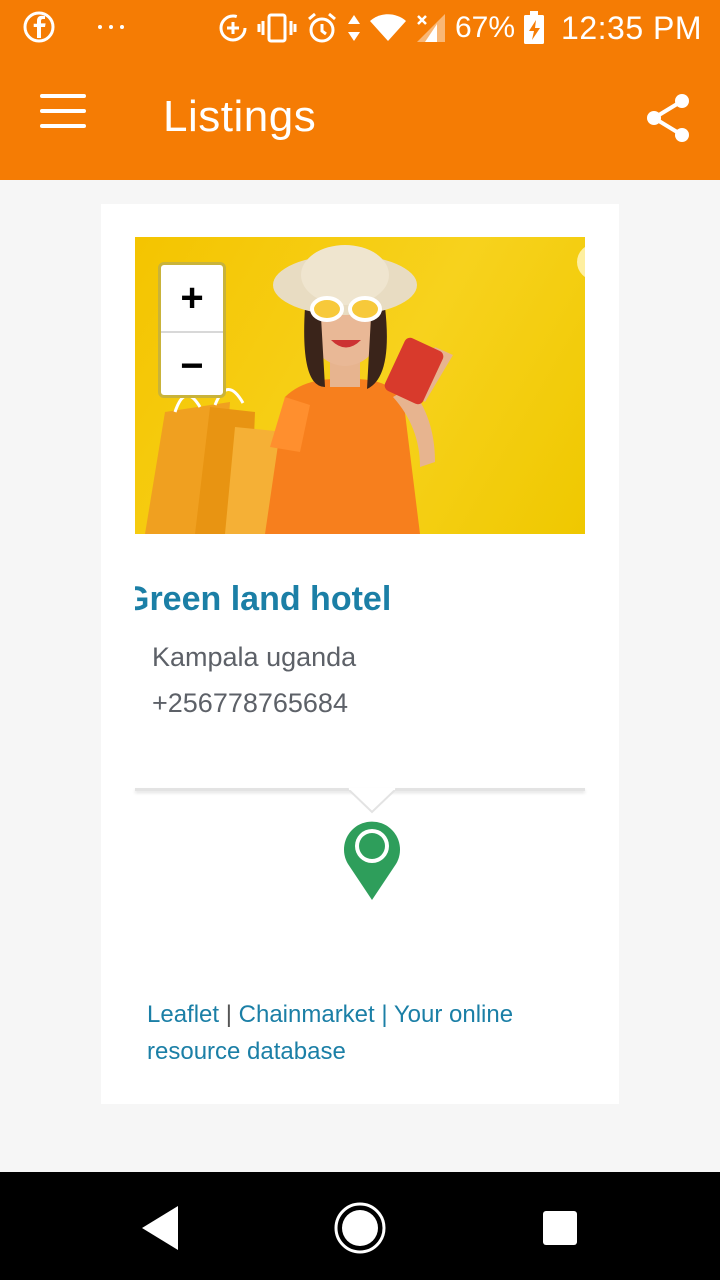 The image size is (720, 1280). I want to click on alarm-icon, so click(322, 27).